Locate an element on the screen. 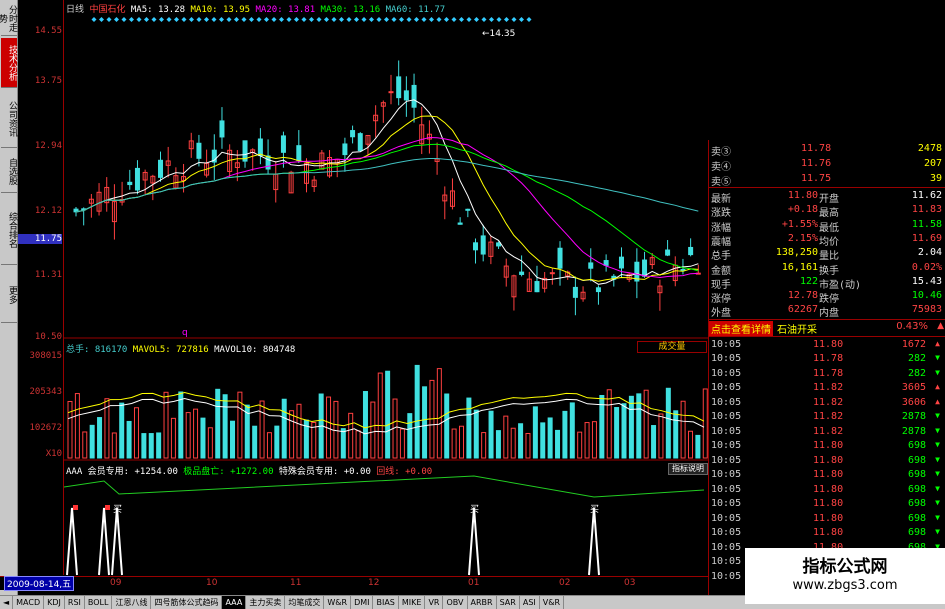 This screenshot has width=945, height=609. ma10-value: MA10: 13.95 is located at coordinates (220, 10).